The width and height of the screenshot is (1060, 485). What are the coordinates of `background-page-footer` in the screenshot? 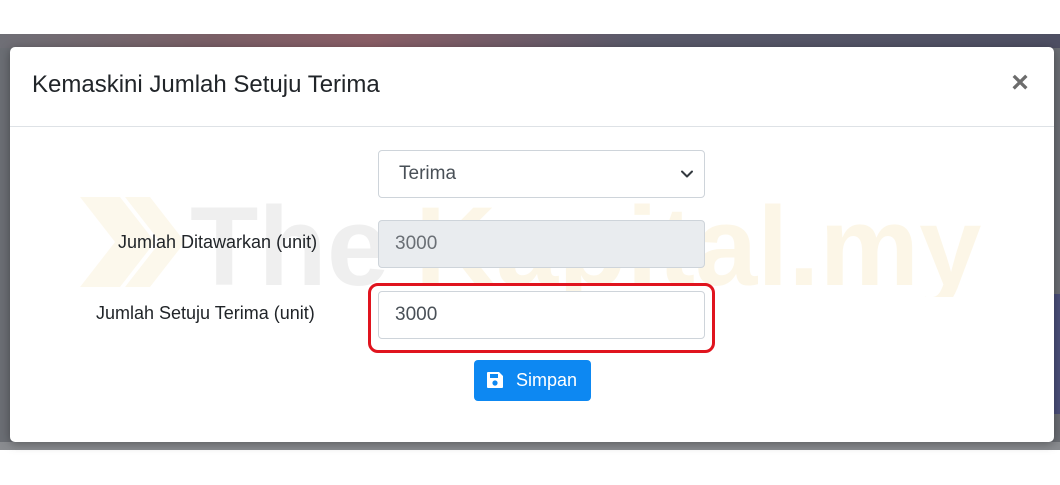 It's located at (530, 446).